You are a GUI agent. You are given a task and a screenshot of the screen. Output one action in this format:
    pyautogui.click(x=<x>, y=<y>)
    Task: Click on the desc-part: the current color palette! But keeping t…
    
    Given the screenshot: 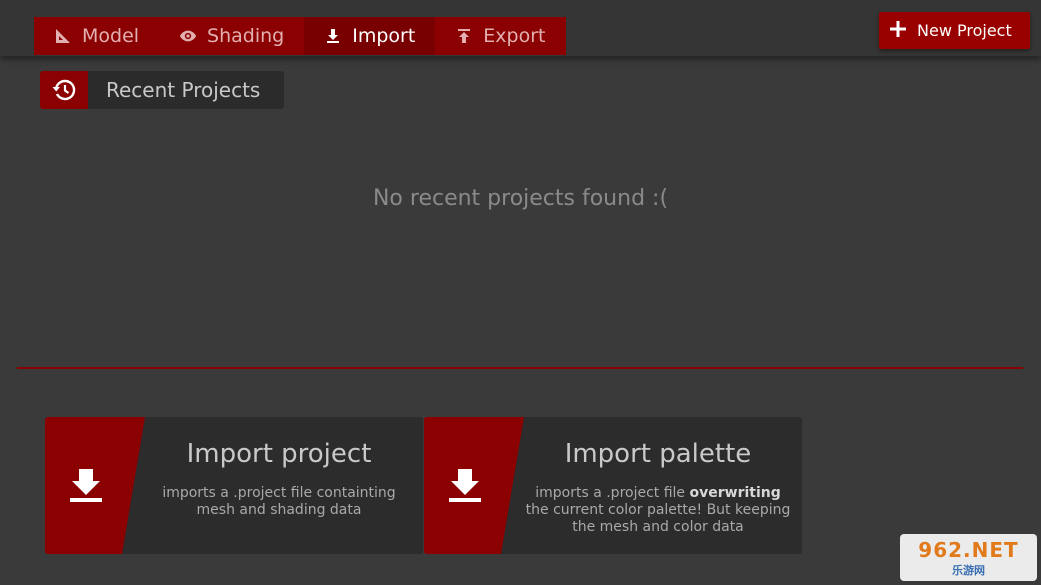 What is the action you would take?
    pyautogui.click(x=658, y=518)
    